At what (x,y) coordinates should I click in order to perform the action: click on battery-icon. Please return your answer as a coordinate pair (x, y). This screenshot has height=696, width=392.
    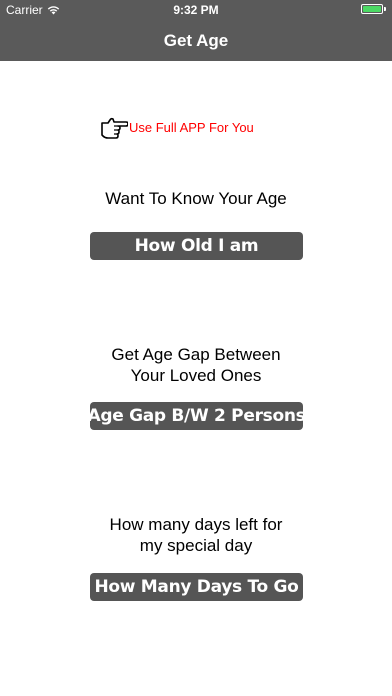
    Looking at the image, I should click on (372, 9).